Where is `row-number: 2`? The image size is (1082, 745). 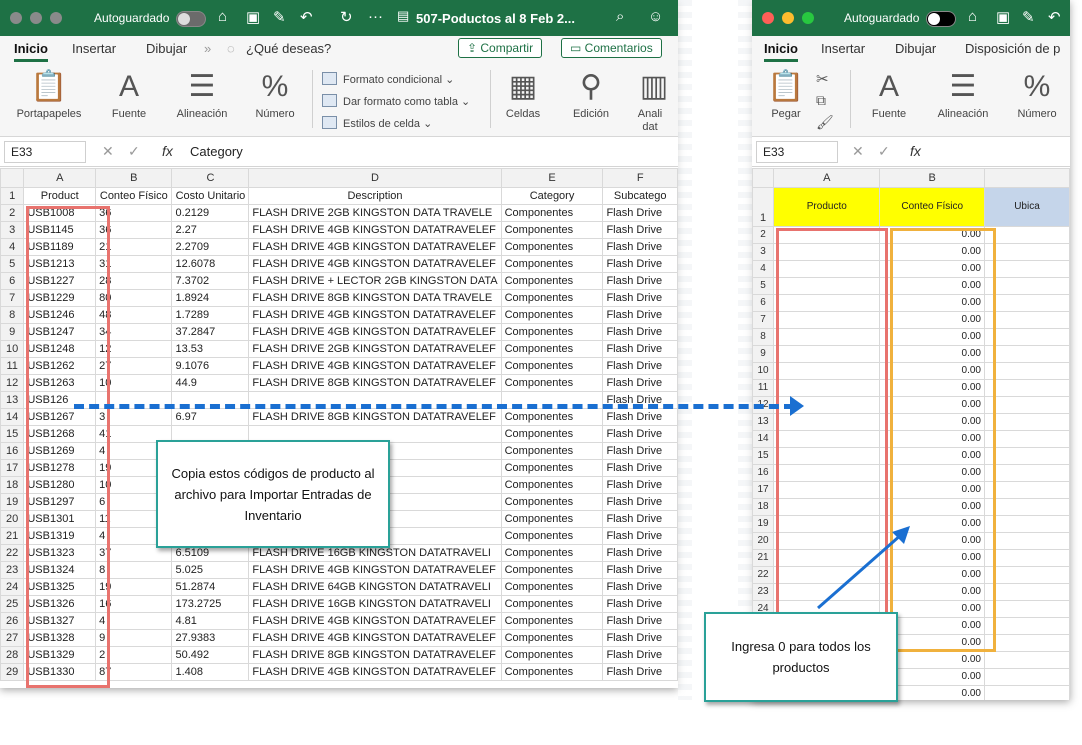 row-number: 2 is located at coordinates (12, 213).